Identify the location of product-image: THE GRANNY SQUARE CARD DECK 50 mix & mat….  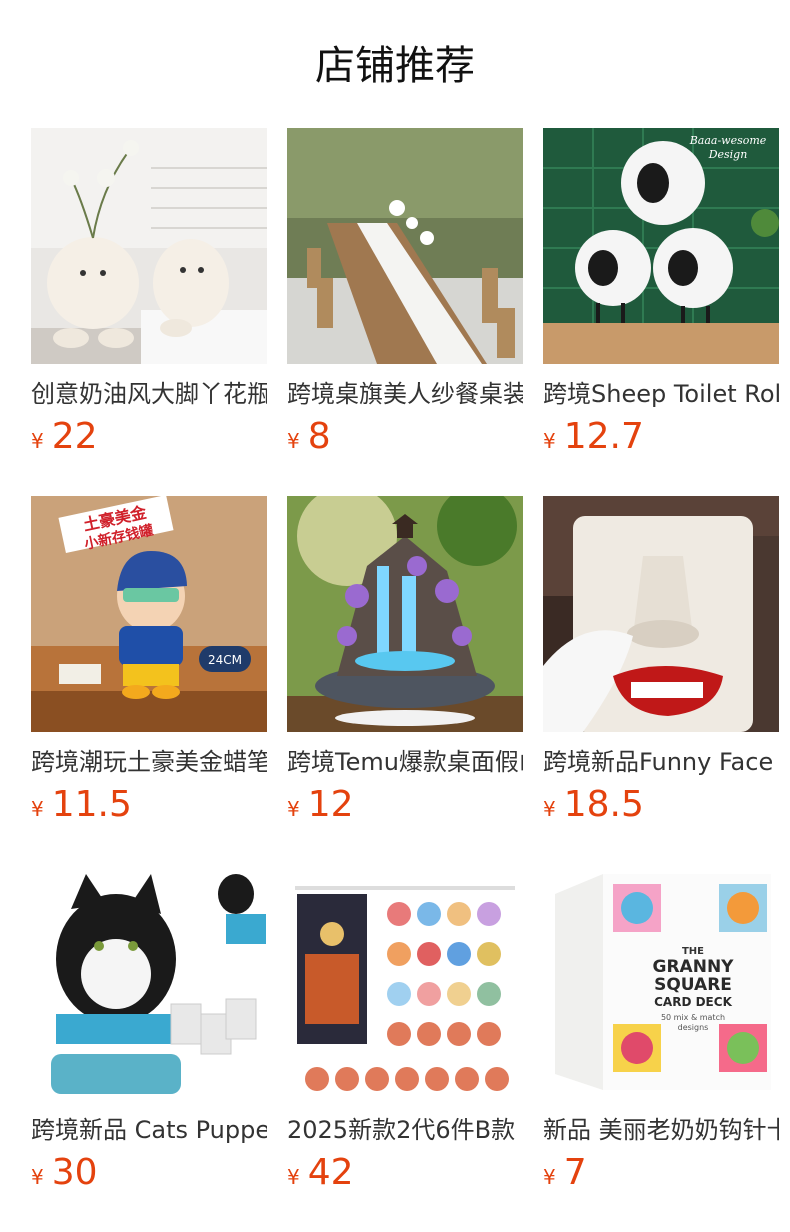
(661, 982).